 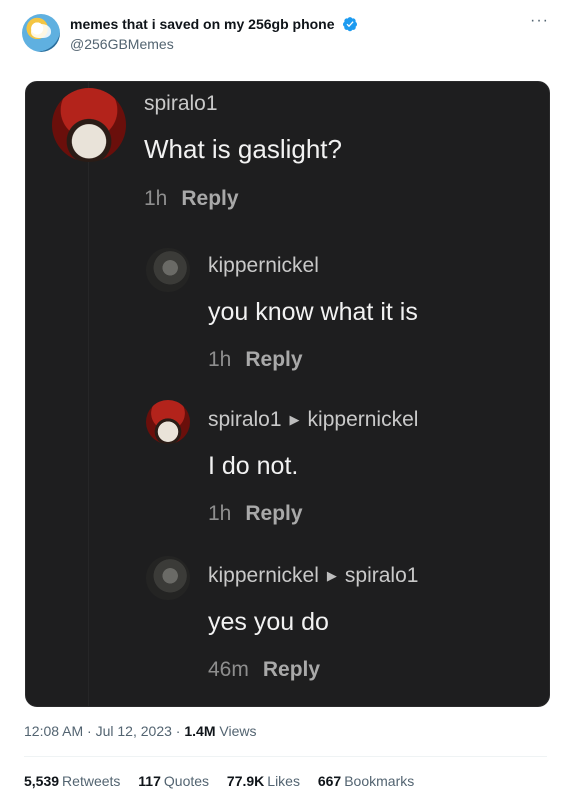 I want to click on retweets-label: Retweets, so click(x=91, y=781).